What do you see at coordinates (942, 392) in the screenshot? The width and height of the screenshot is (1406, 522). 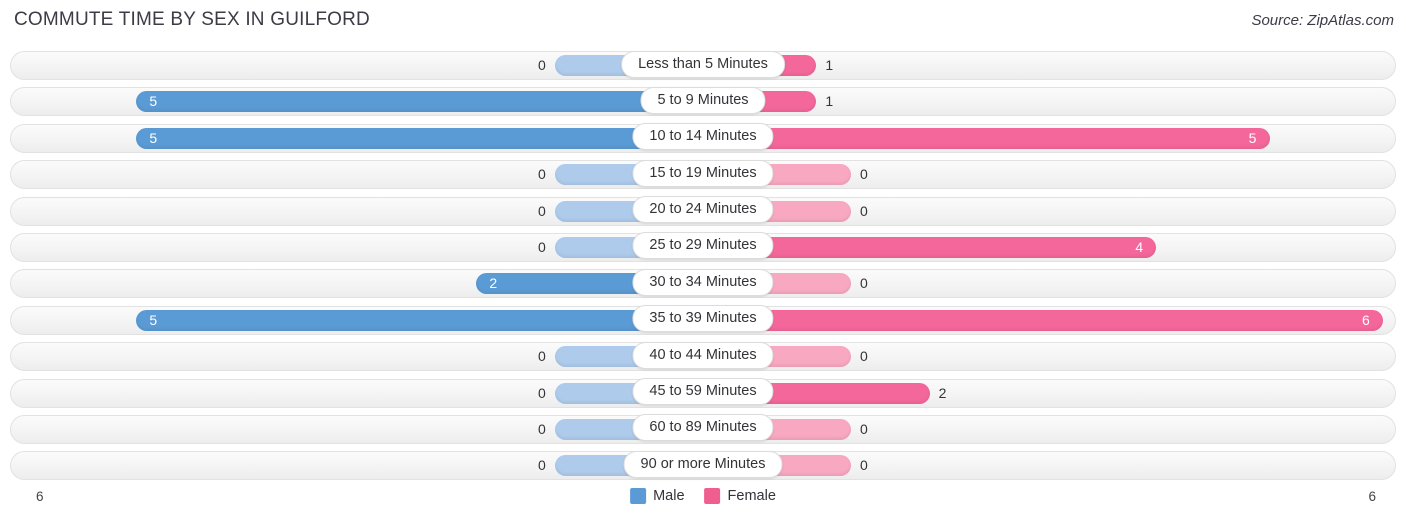 I see `female-value-label: 2` at bounding box center [942, 392].